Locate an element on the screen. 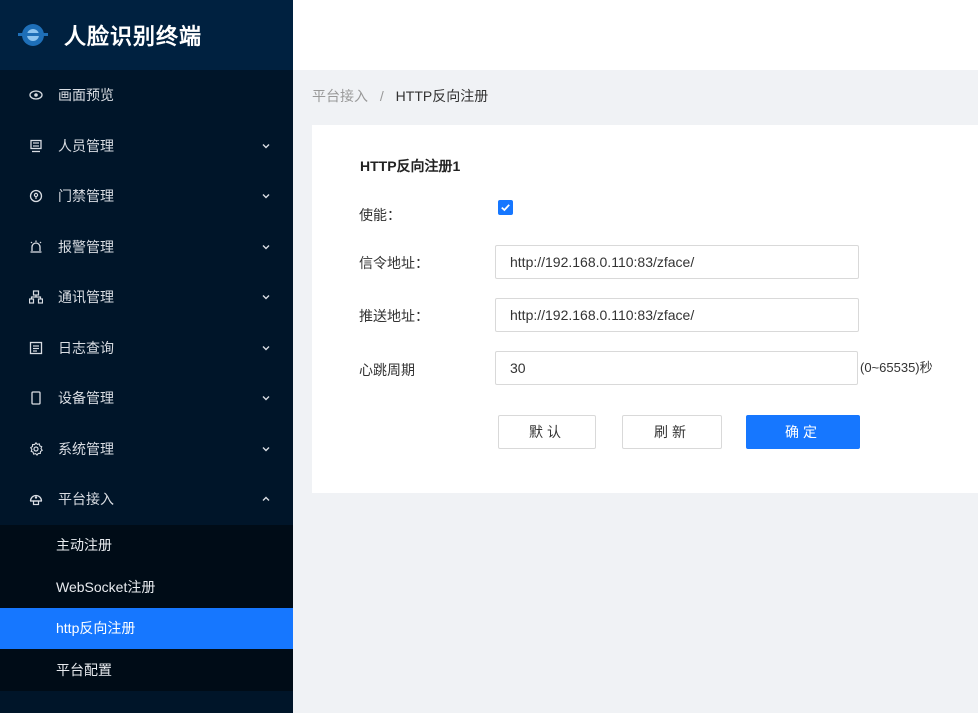  gear-icon is located at coordinates (36, 448).